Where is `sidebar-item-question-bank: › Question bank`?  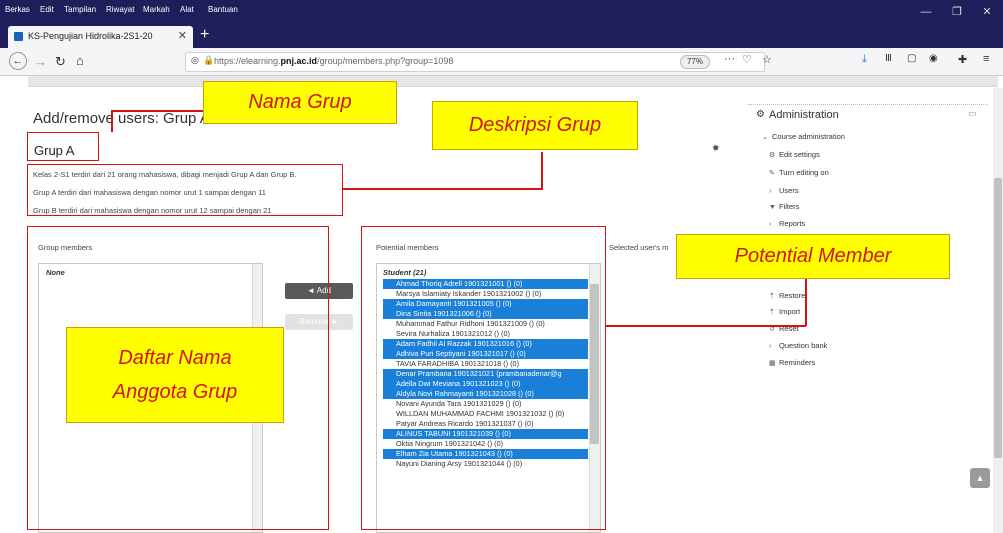 sidebar-item-question-bank: › Question bank is located at coordinates (798, 345).